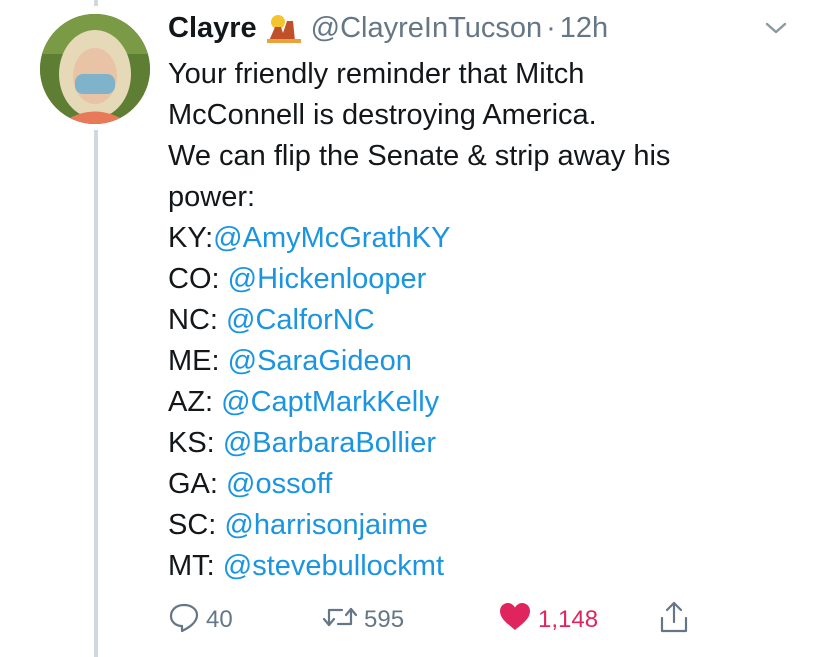 The width and height of the screenshot is (828, 657). I want to click on avatar, so click(95, 69).